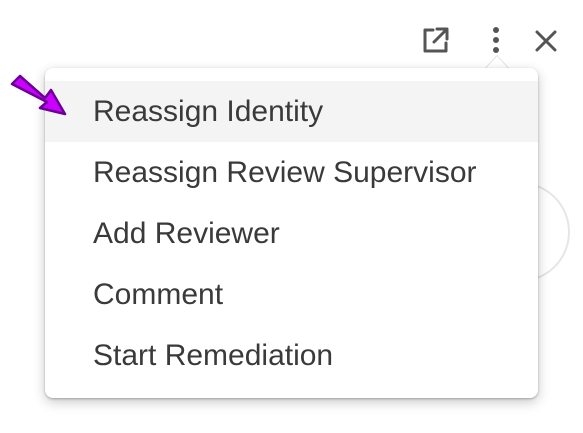 The image size is (583, 433). Describe the element at coordinates (436, 40) in the screenshot. I see `external-link-icon` at that location.